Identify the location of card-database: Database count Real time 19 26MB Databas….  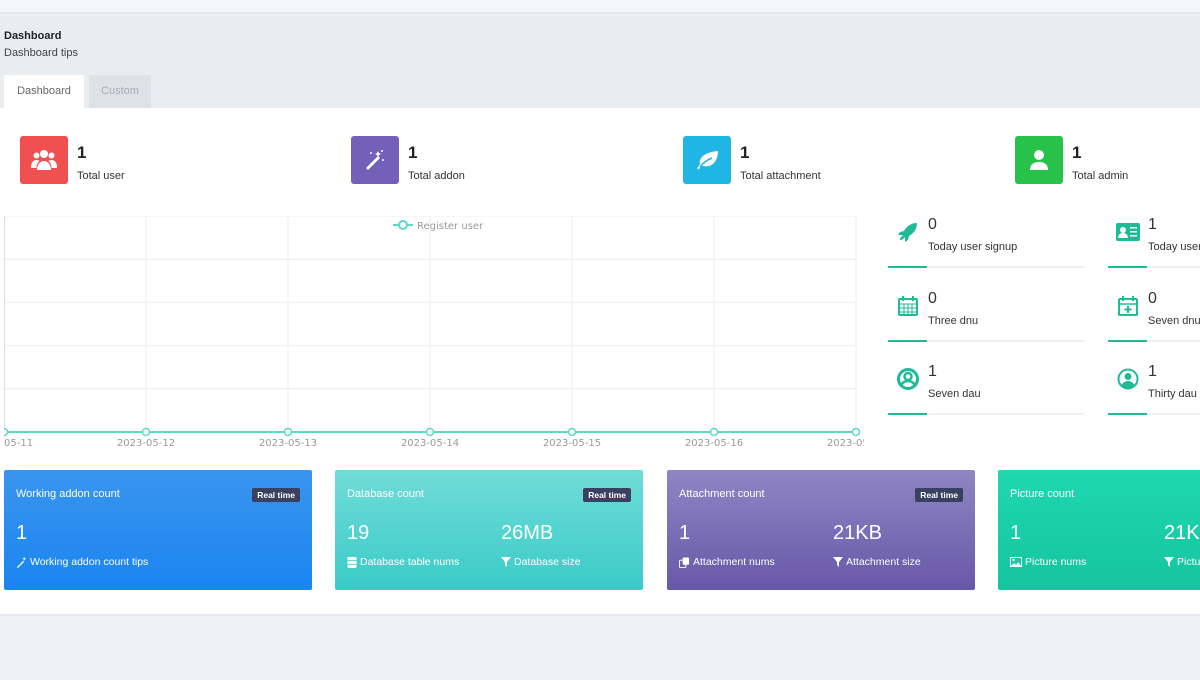
(489, 530).